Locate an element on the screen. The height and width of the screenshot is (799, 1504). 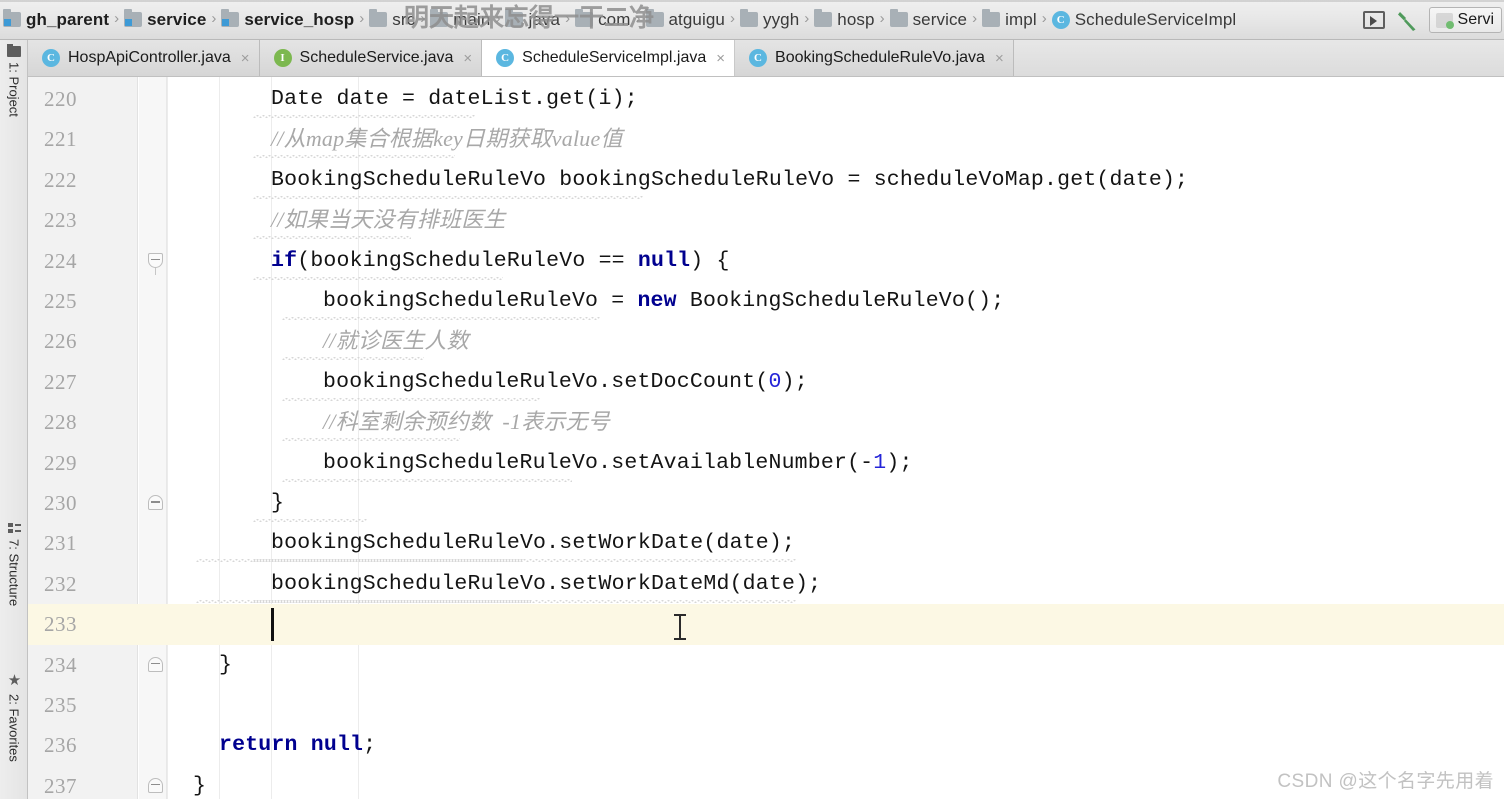
code-token: bookingScheduleRuleVo = is located at coordinates (480, 301).